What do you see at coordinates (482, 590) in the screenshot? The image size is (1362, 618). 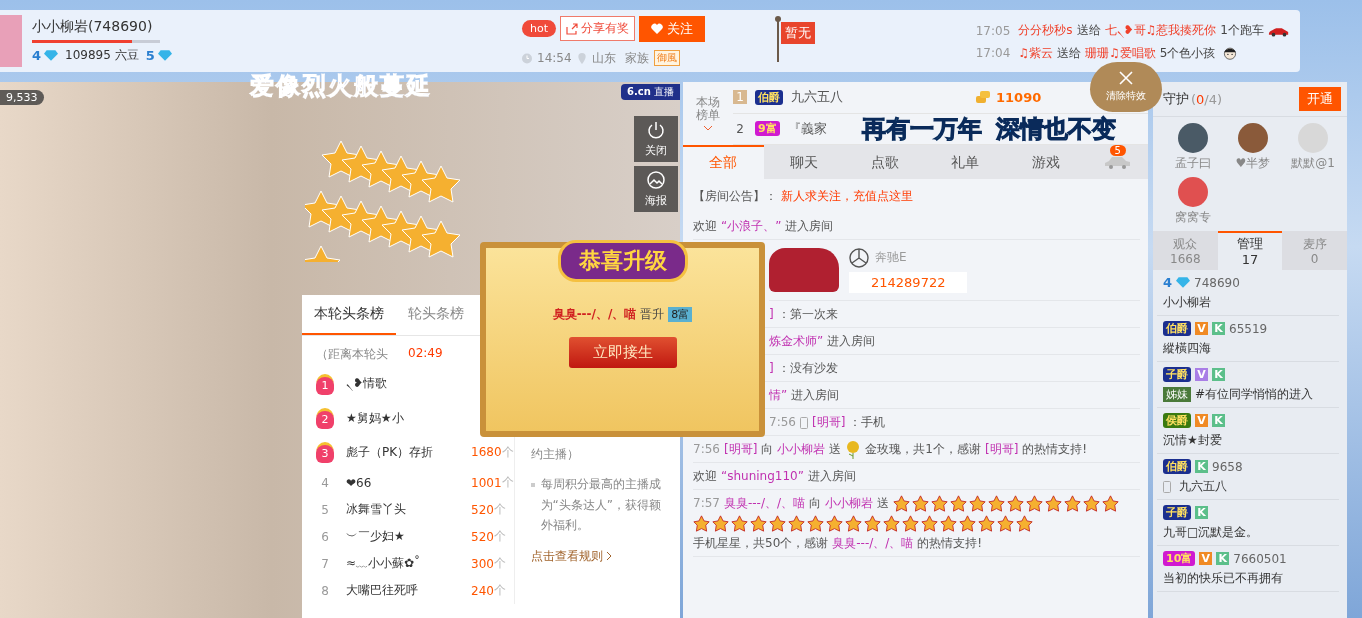 I see `gift-count: 240` at bounding box center [482, 590].